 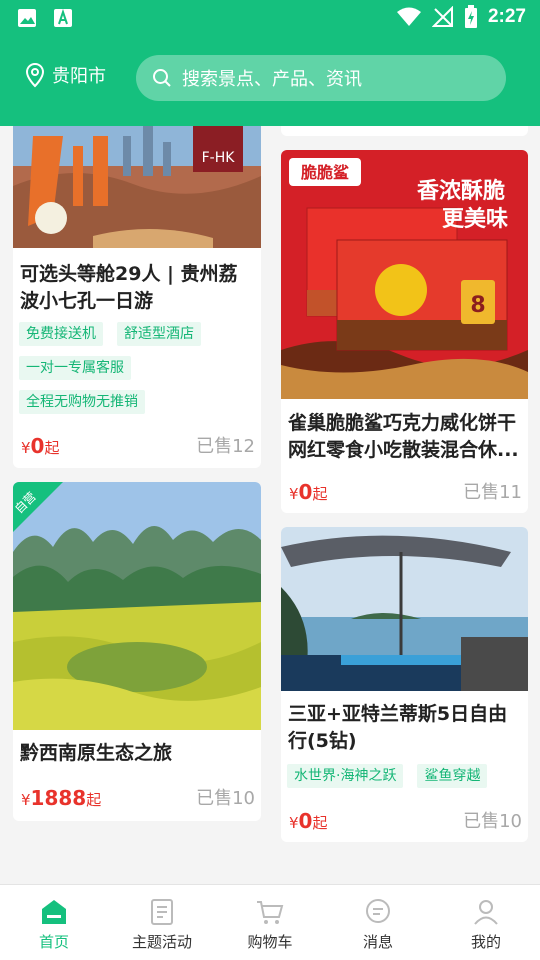 What do you see at coordinates (442, 16) in the screenshot?
I see `no-signal-icon` at bounding box center [442, 16].